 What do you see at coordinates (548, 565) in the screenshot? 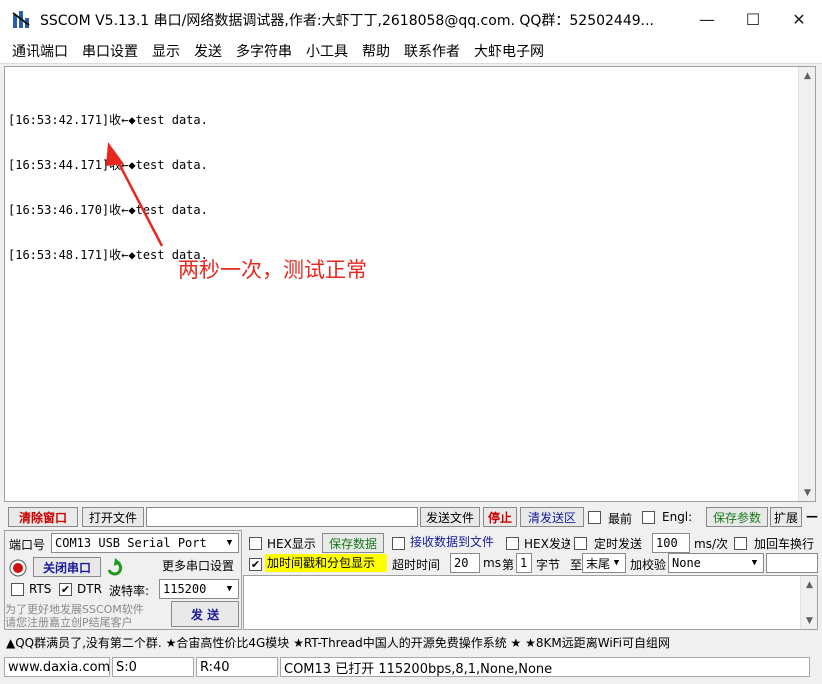
I see `byte-label: 字节` at bounding box center [548, 565].